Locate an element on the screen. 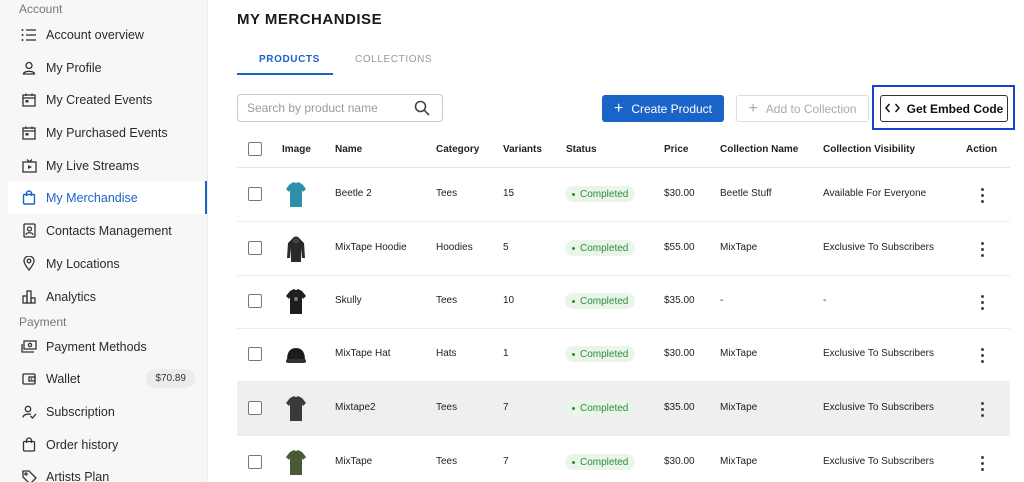  shopping-bag-icon is located at coordinates (29, 445).